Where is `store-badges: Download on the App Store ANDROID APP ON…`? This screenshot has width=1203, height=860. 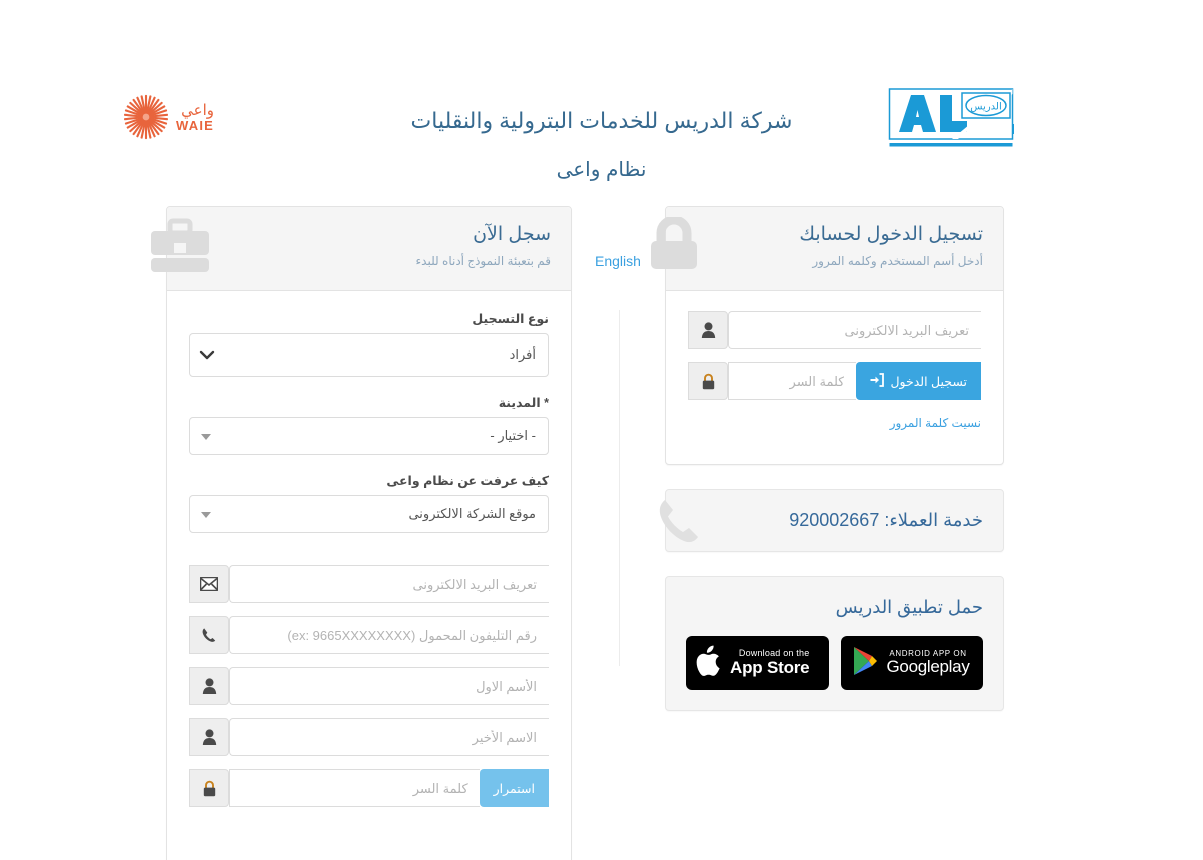 store-badges: Download on the App Store ANDROID APP ON… is located at coordinates (834, 663).